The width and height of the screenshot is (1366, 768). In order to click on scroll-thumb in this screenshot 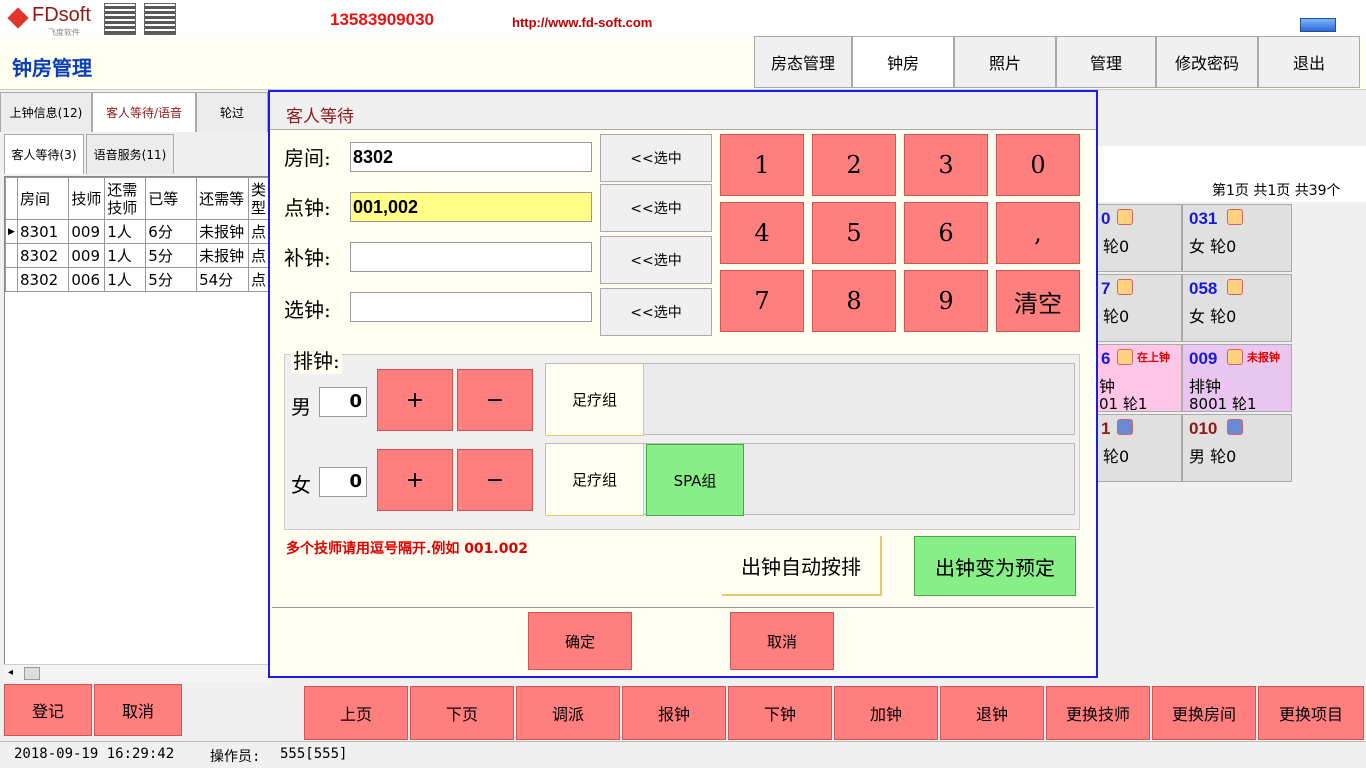, I will do `click(32, 673)`.